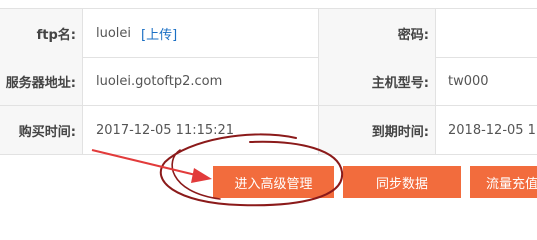 This screenshot has height=240, width=537. What do you see at coordinates (114, 33) in the screenshot?
I see `ftp-name-value: luolei` at bounding box center [114, 33].